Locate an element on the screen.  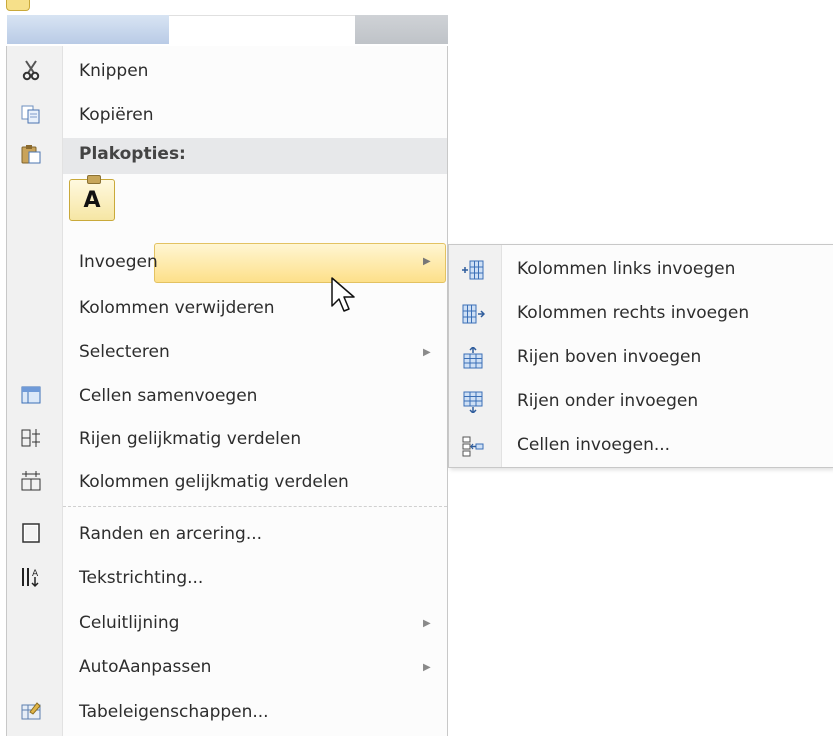
submenu-item-label: Kolommen links invoegen is located at coordinates (626, 269).